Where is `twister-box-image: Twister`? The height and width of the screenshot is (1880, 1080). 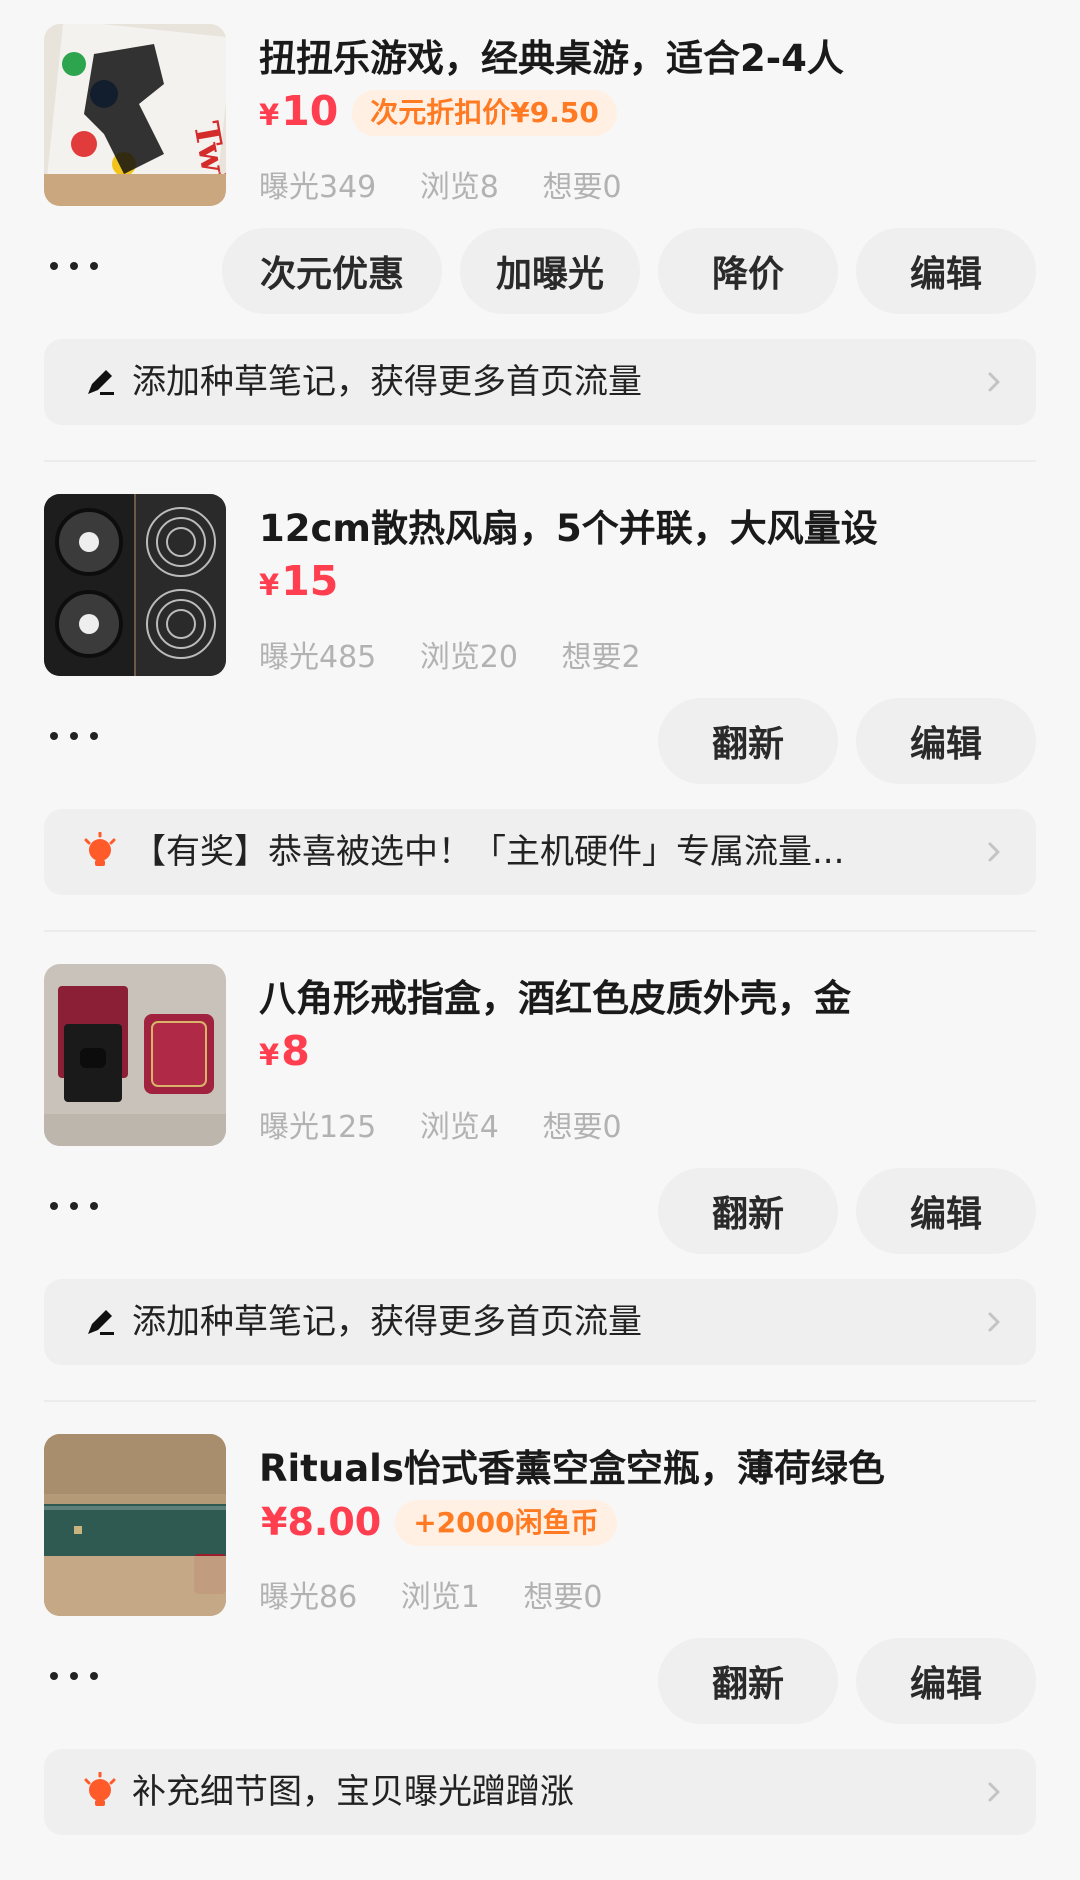 twister-box-image: Twister is located at coordinates (135, 115).